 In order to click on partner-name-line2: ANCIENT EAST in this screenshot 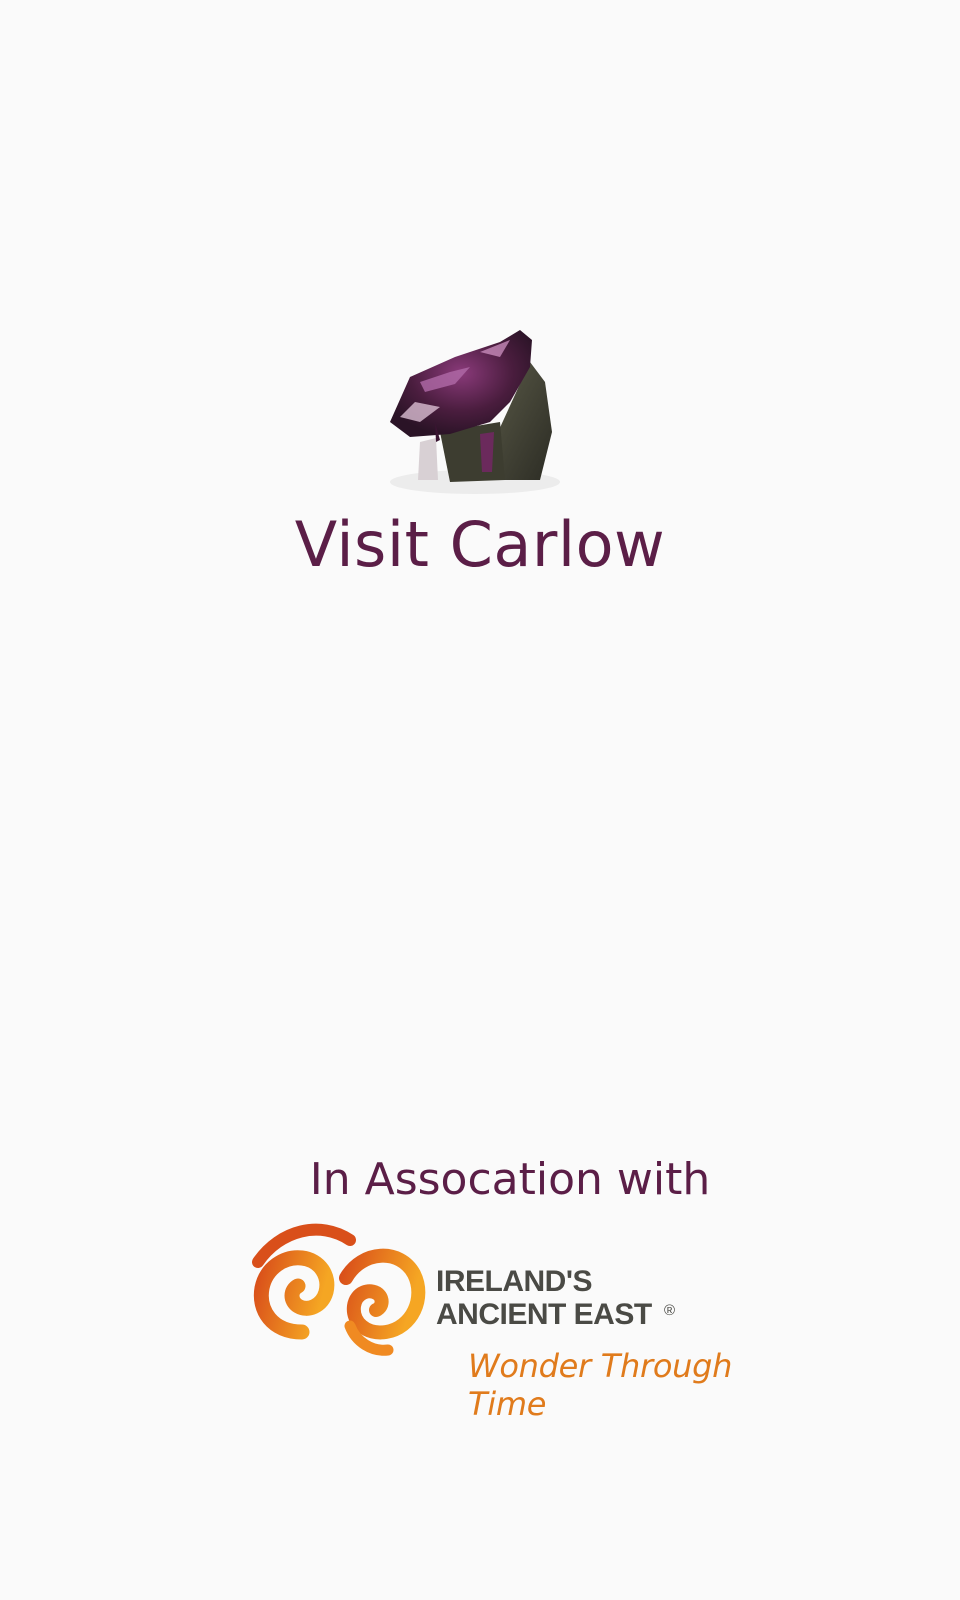, I will do `click(544, 1314)`.